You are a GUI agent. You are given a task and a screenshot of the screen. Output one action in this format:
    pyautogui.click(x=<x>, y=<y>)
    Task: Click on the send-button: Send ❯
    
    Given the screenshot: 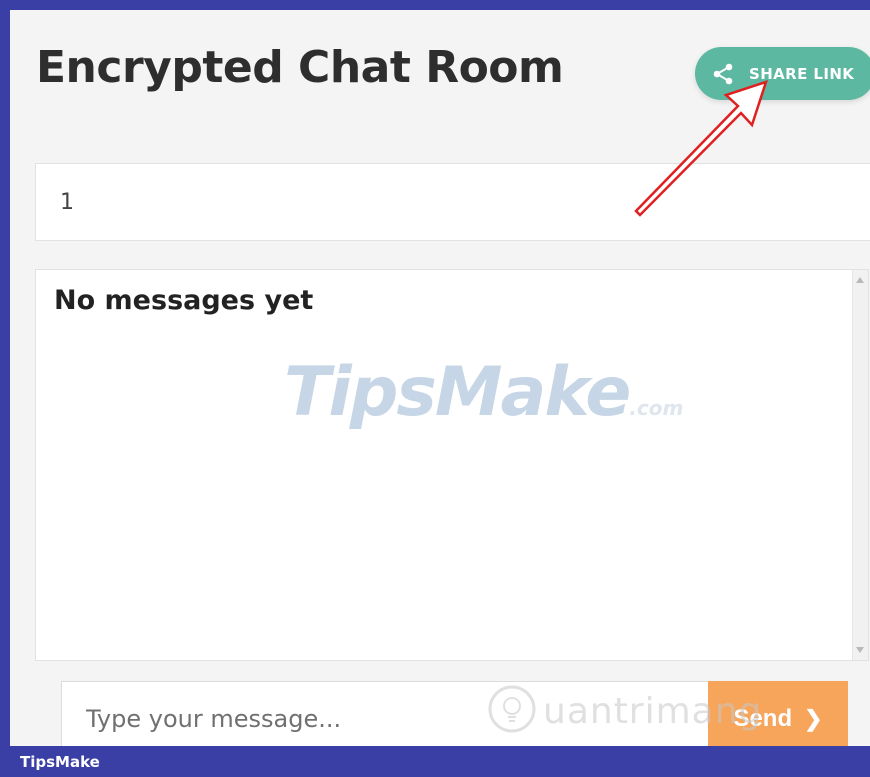 What is the action you would take?
    pyautogui.click(x=778, y=718)
    